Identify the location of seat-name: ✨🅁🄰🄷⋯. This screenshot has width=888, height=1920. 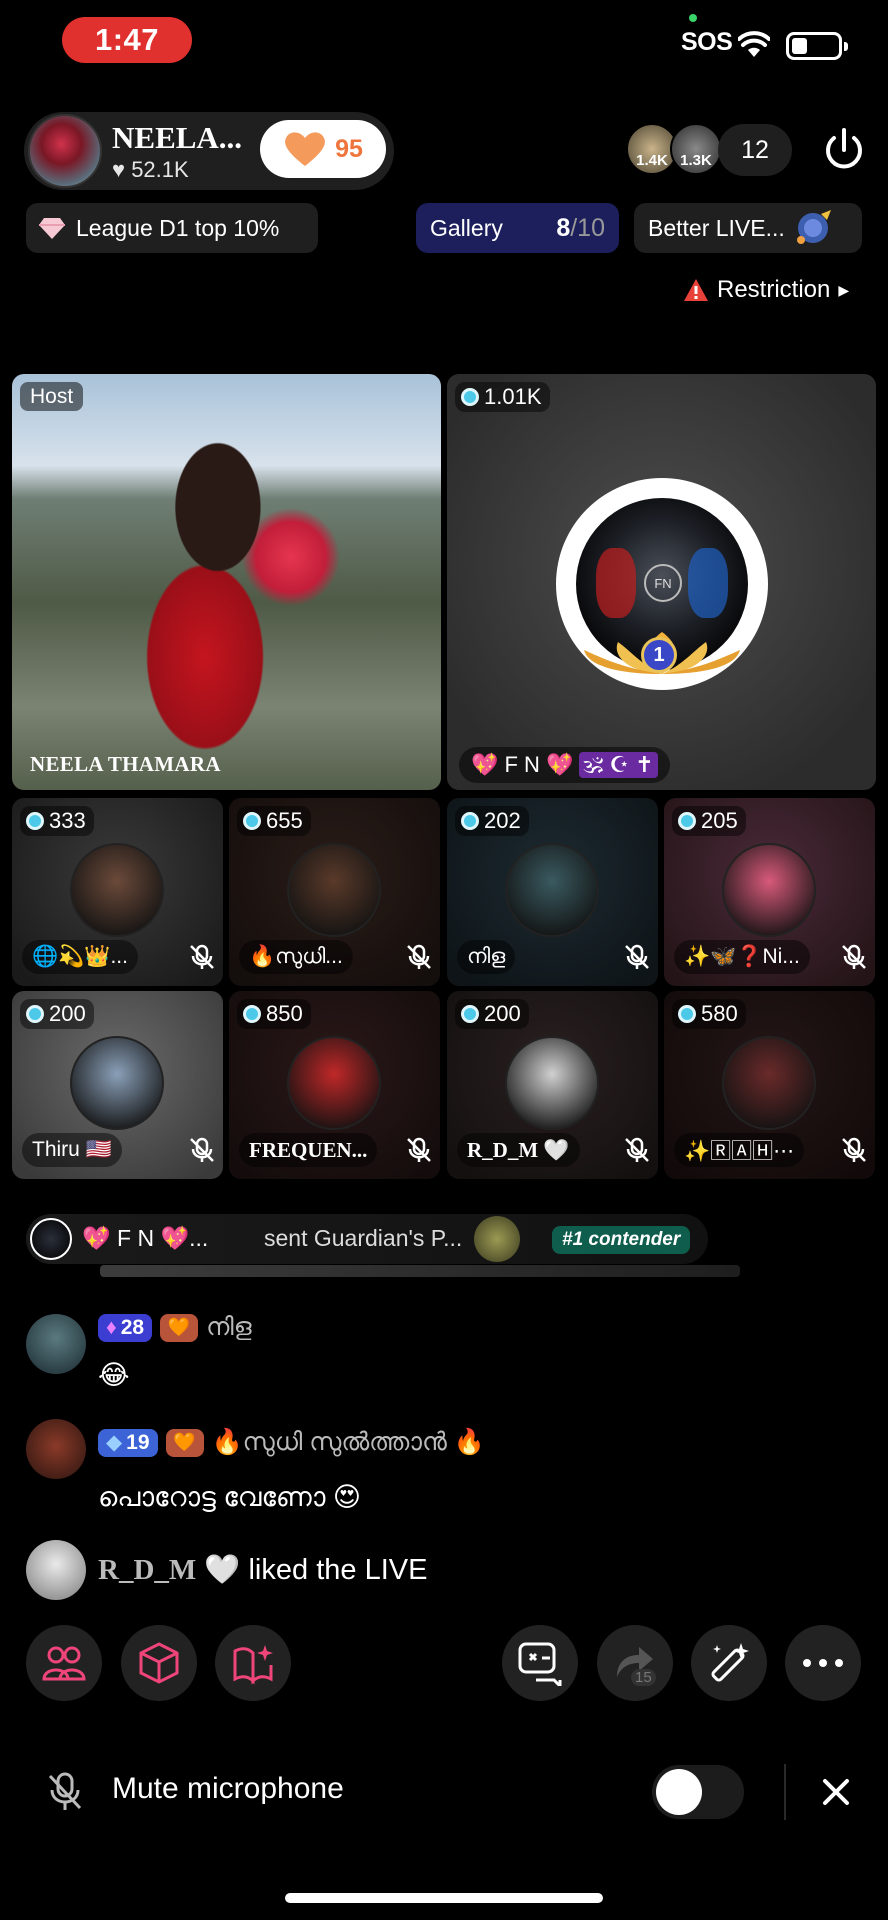
(739, 1150).